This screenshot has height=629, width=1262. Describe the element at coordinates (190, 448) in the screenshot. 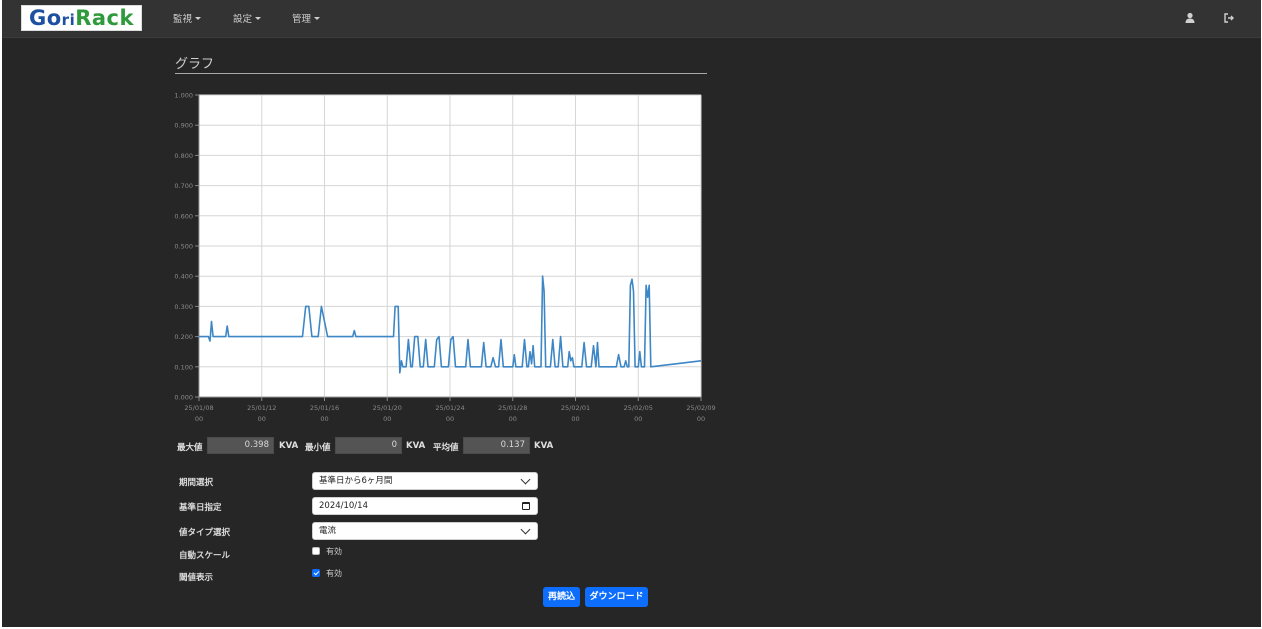

I see `max-label: 最大値` at that location.